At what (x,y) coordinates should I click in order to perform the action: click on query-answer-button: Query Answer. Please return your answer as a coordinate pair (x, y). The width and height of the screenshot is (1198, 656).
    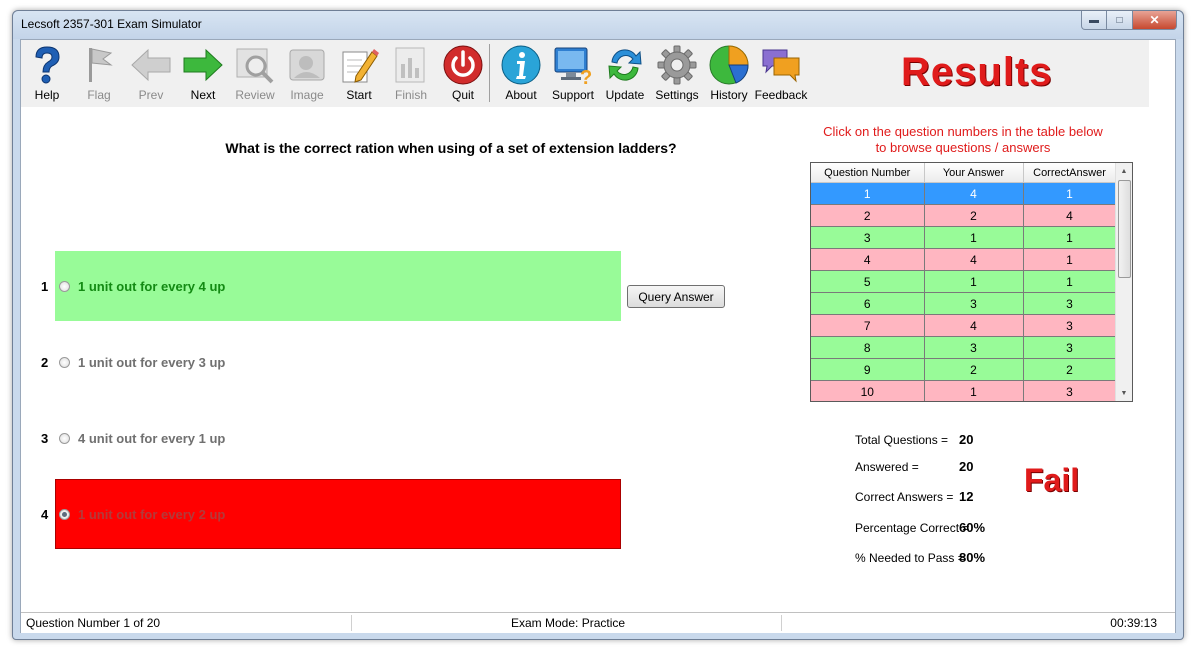
    Looking at the image, I should click on (676, 296).